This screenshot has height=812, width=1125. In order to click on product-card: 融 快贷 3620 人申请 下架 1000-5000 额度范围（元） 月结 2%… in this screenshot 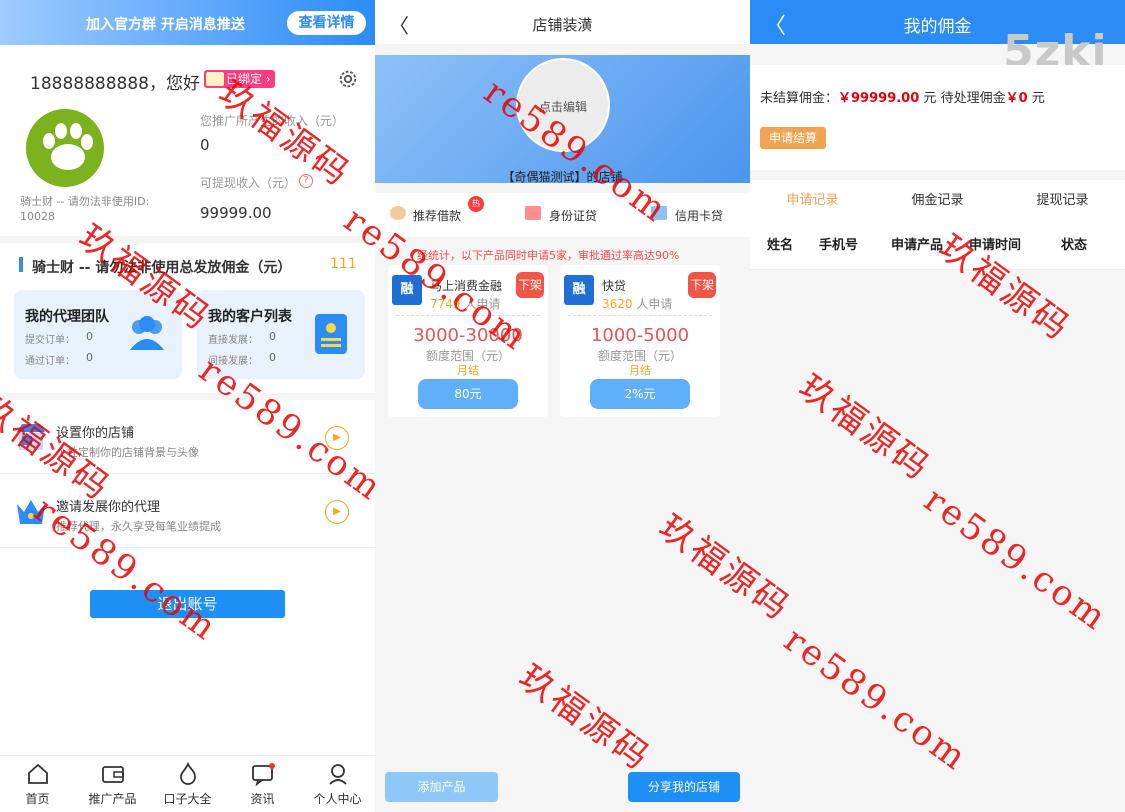, I will do `click(640, 341)`.